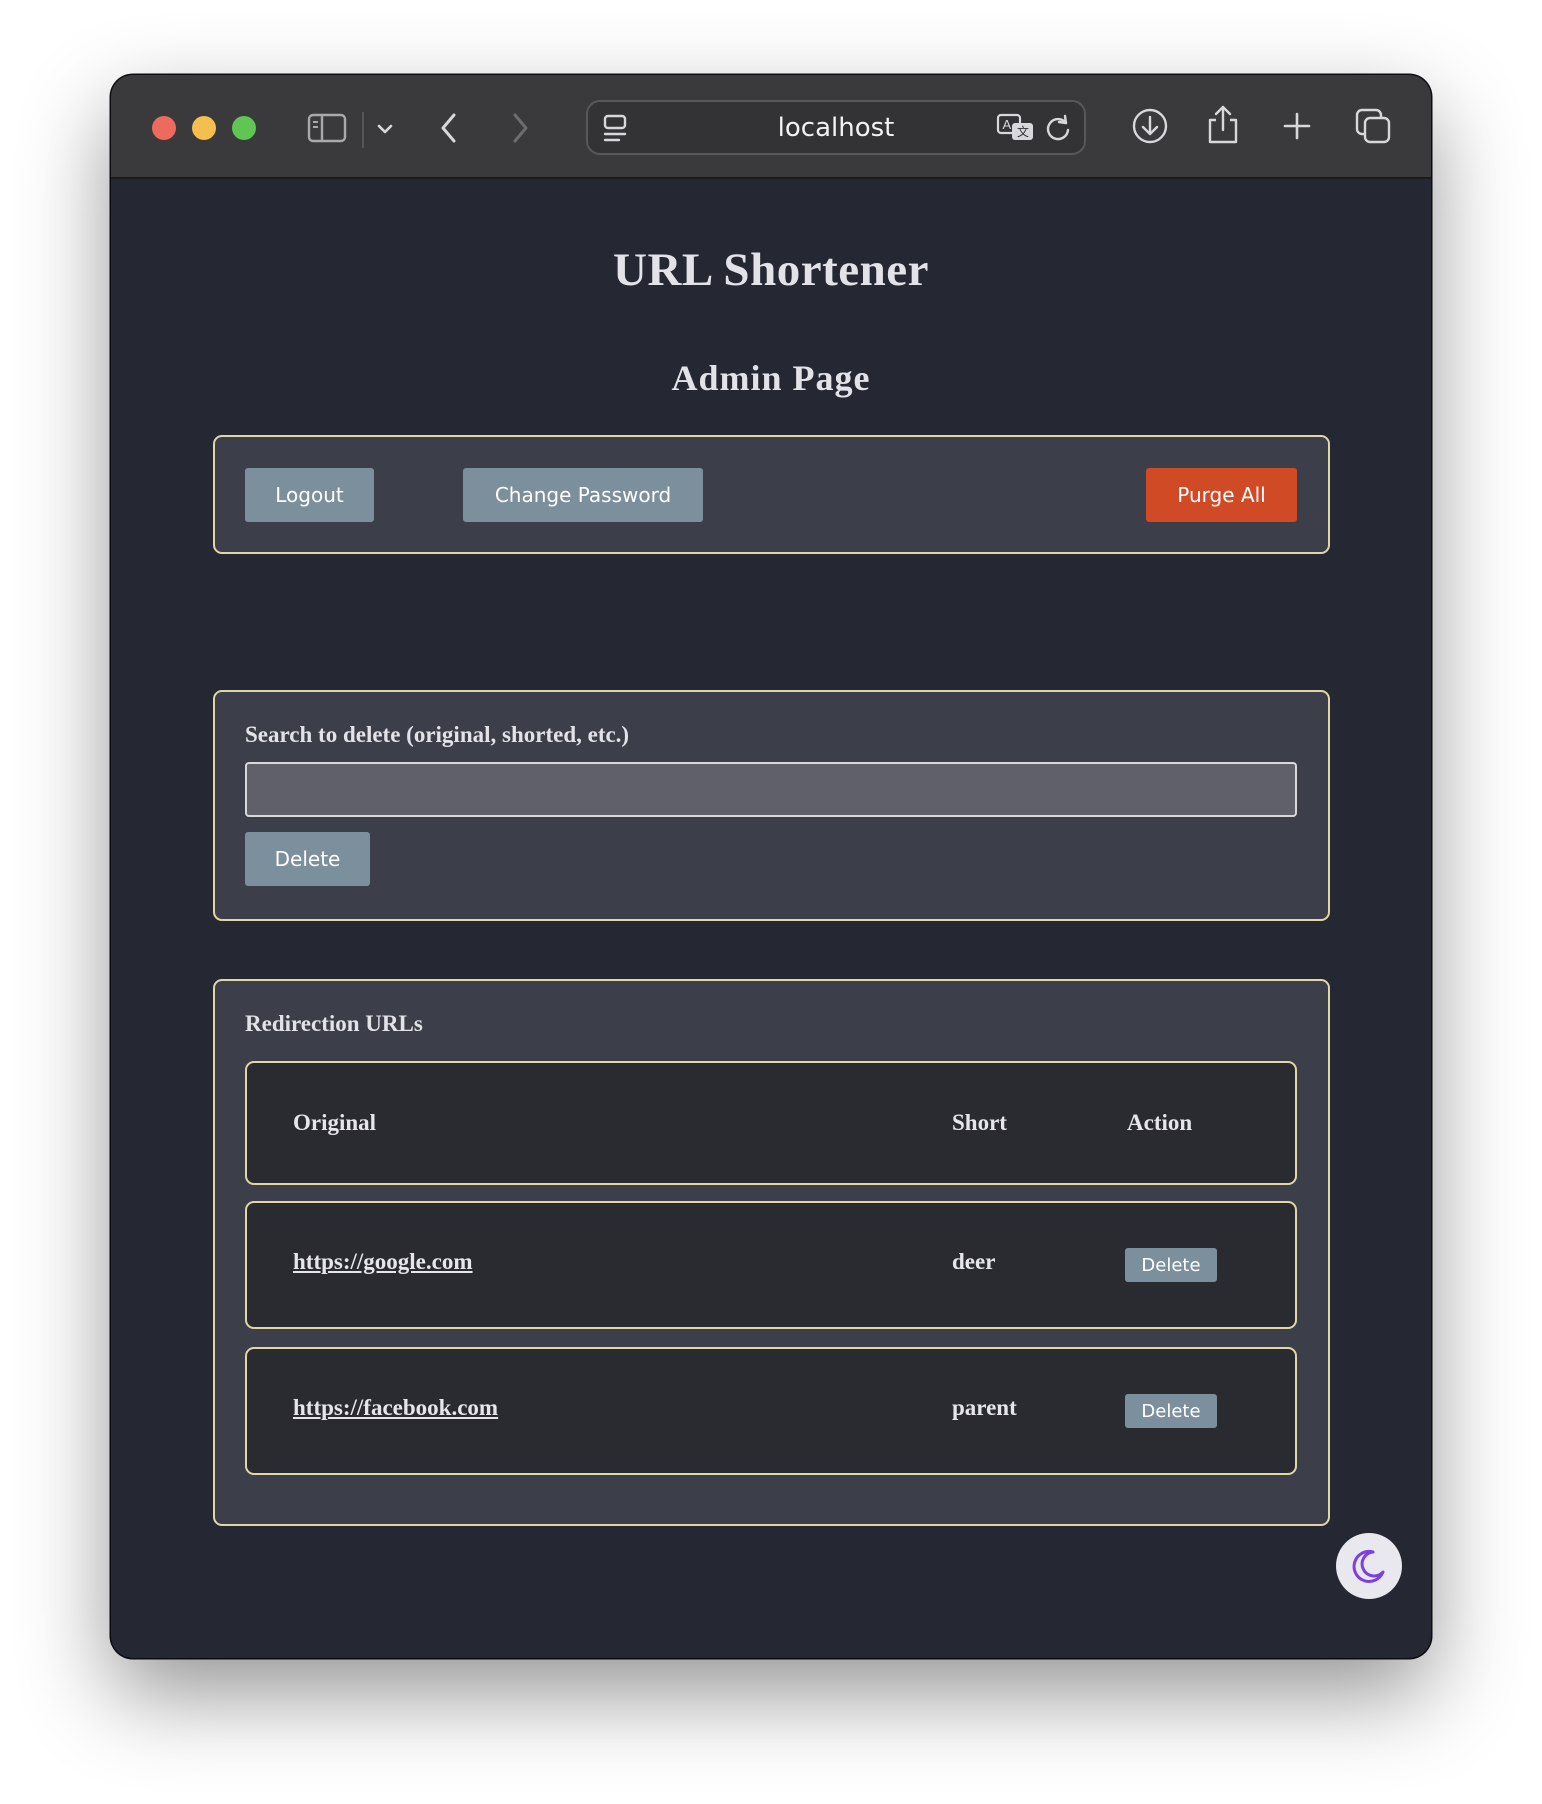 The height and width of the screenshot is (1804, 1542). What do you see at coordinates (520, 128) in the screenshot?
I see `forward-arrow-icon` at bounding box center [520, 128].